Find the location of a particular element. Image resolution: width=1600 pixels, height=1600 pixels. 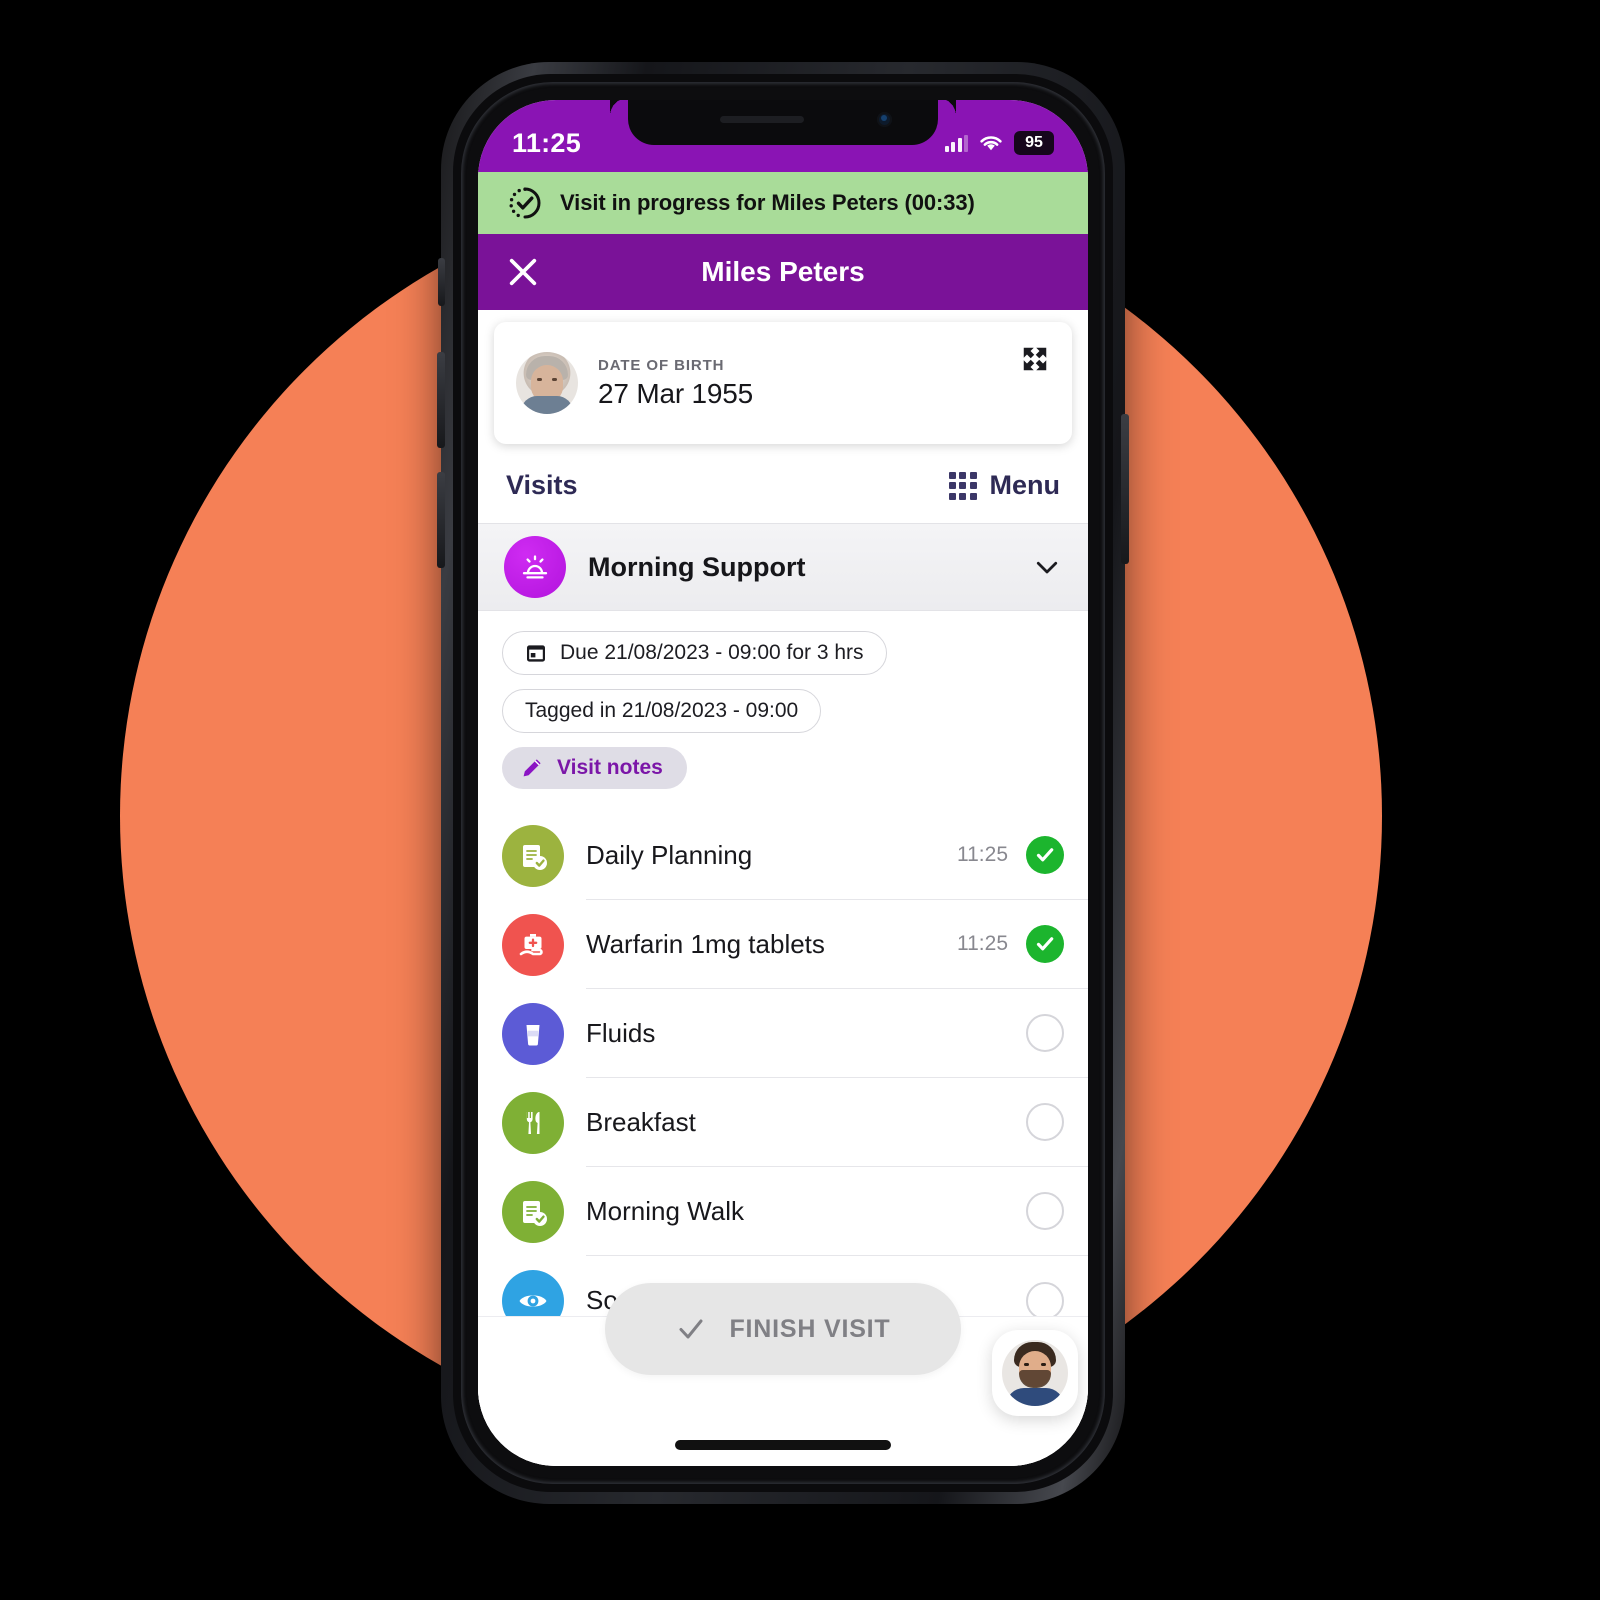

pencil-icon is located at coordinates (532, 768).